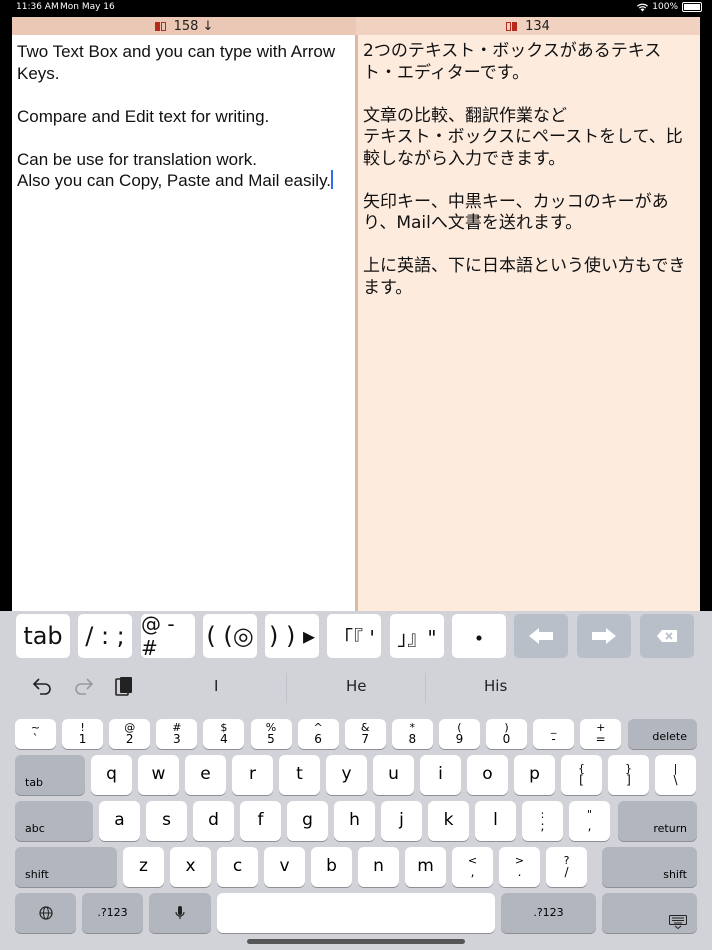 The width and height of the screenshot is (712, 950). What do you see at coordinates (177, 734) in the screenshot?
I see `number-key: #3` at bounding box center [177, 734].